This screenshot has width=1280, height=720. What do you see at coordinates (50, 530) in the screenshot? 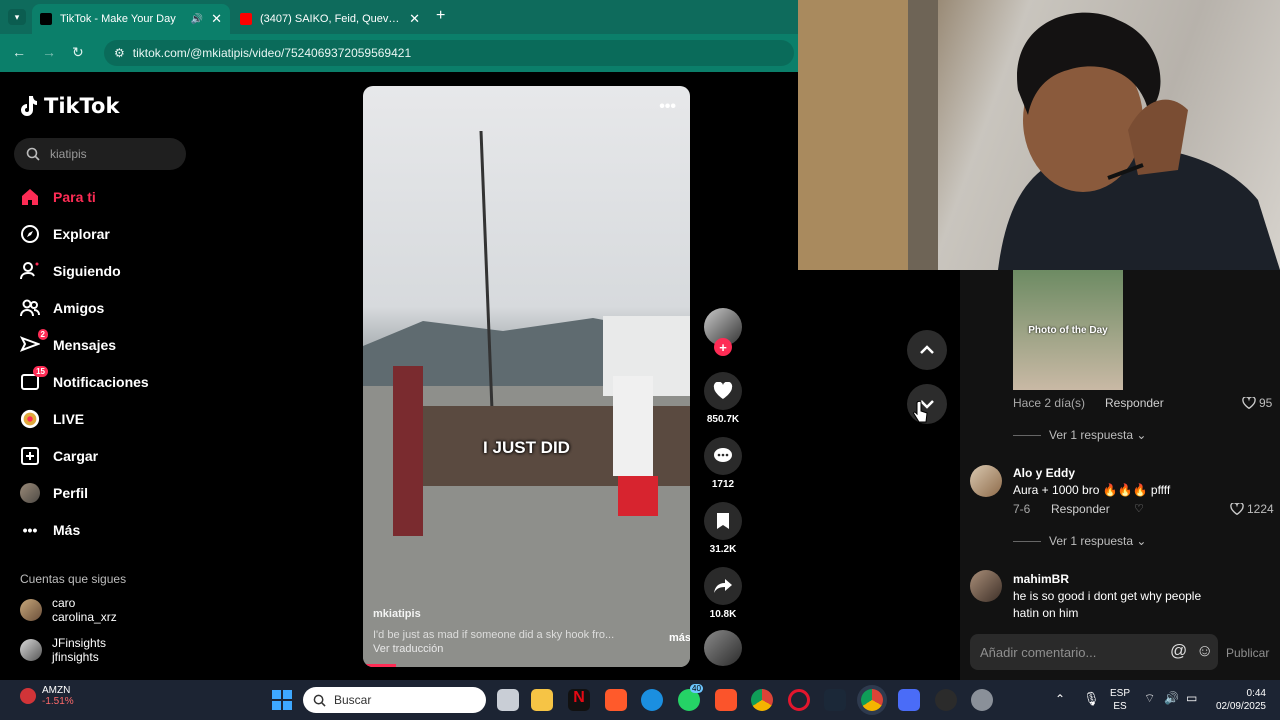
I see `nav-mas: ••• Más` at bounding box center [50, 530].